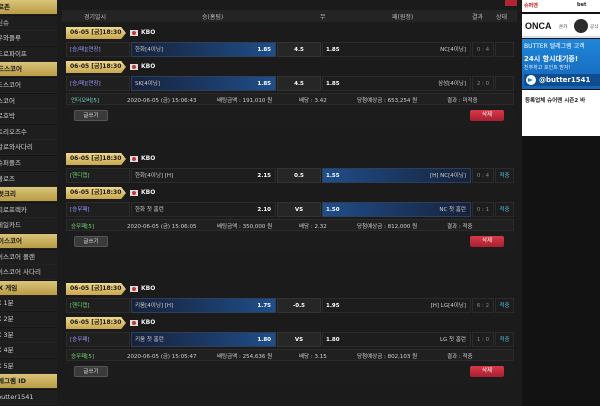  What do you see at coordinates (28, 210) in the screenshot?
I see `sidebar-item: 피로프렉카` at bounding box center [28, 210].